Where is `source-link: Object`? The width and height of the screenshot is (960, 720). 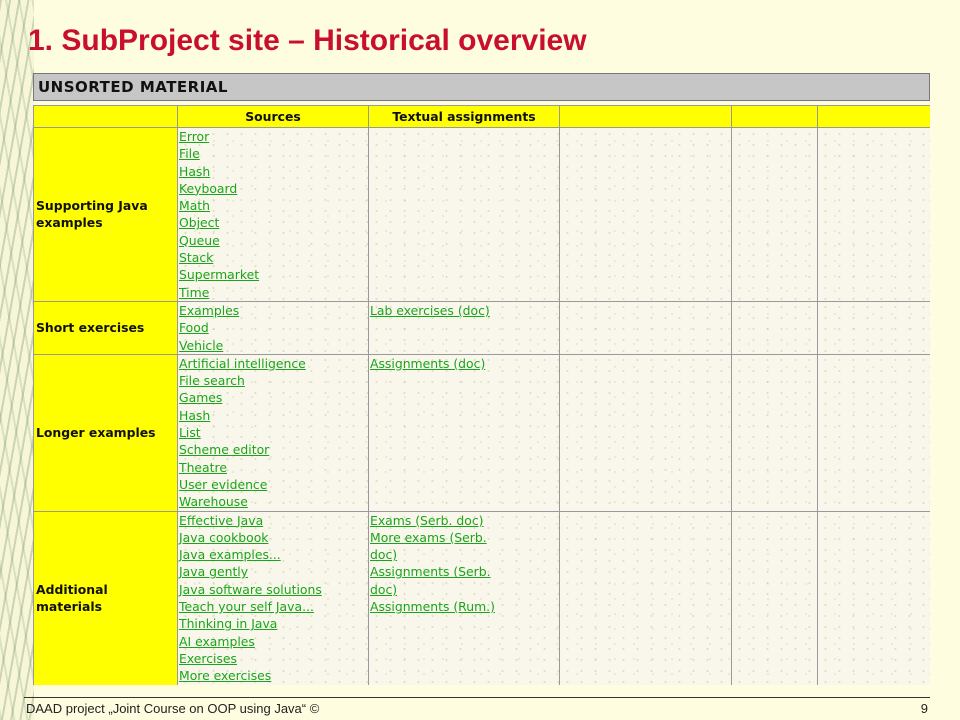
source-link: Object is located at coordinates (273, 222).